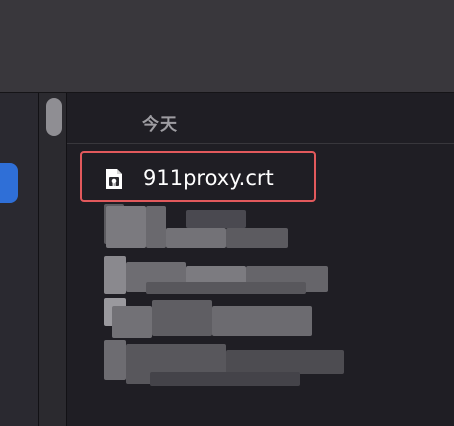  What do you see at coordinates (160, 125) in the screenshot?
I see `section-header-today: 今天` at bounding box center [160, 125].